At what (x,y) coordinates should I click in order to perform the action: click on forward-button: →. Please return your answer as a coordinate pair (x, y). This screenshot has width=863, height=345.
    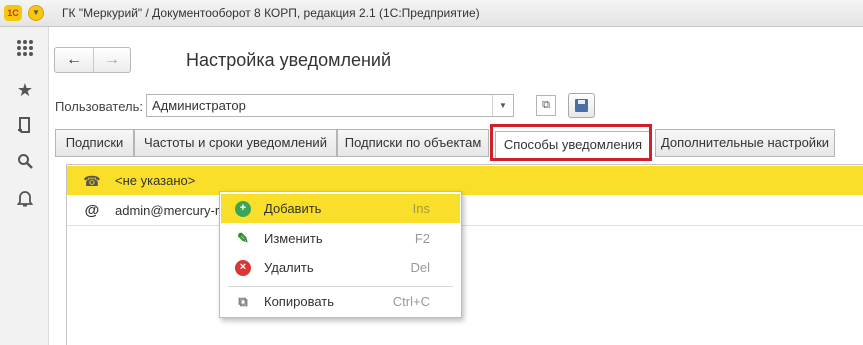
    Looking at the image, I should click on (112, 60).